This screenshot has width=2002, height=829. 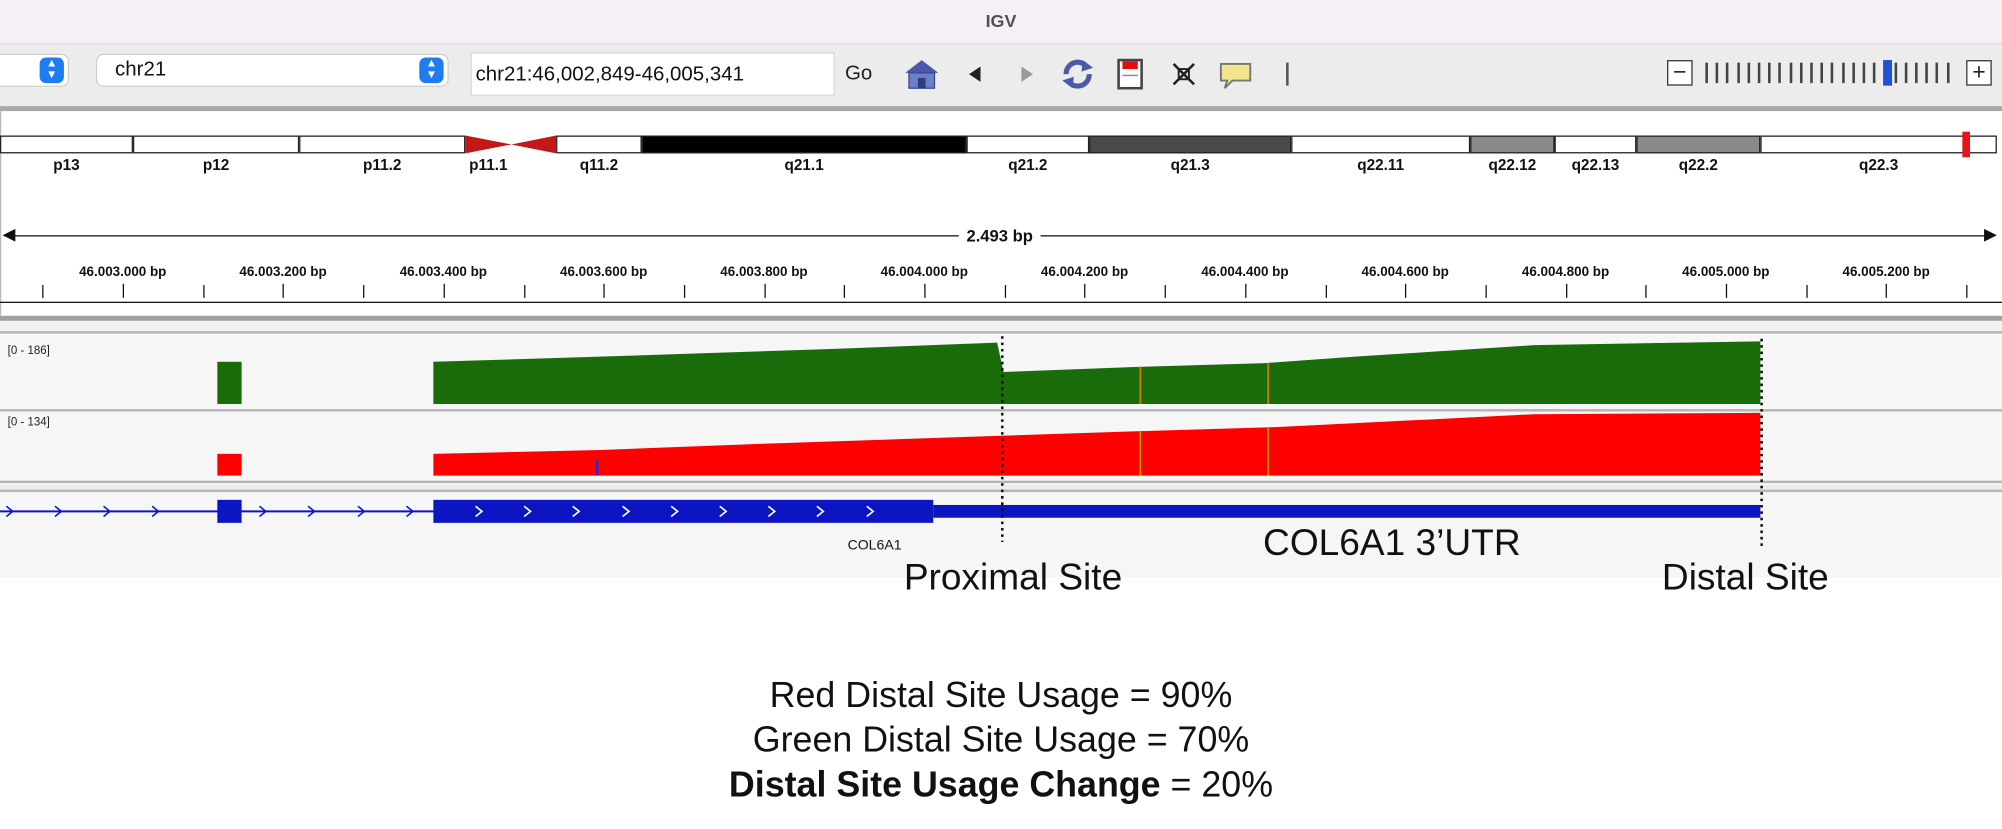 What do you see at coordinates (229, 464) in the screenshot?
I see `red-coverage-exon1` at bounding box center [229, 464].